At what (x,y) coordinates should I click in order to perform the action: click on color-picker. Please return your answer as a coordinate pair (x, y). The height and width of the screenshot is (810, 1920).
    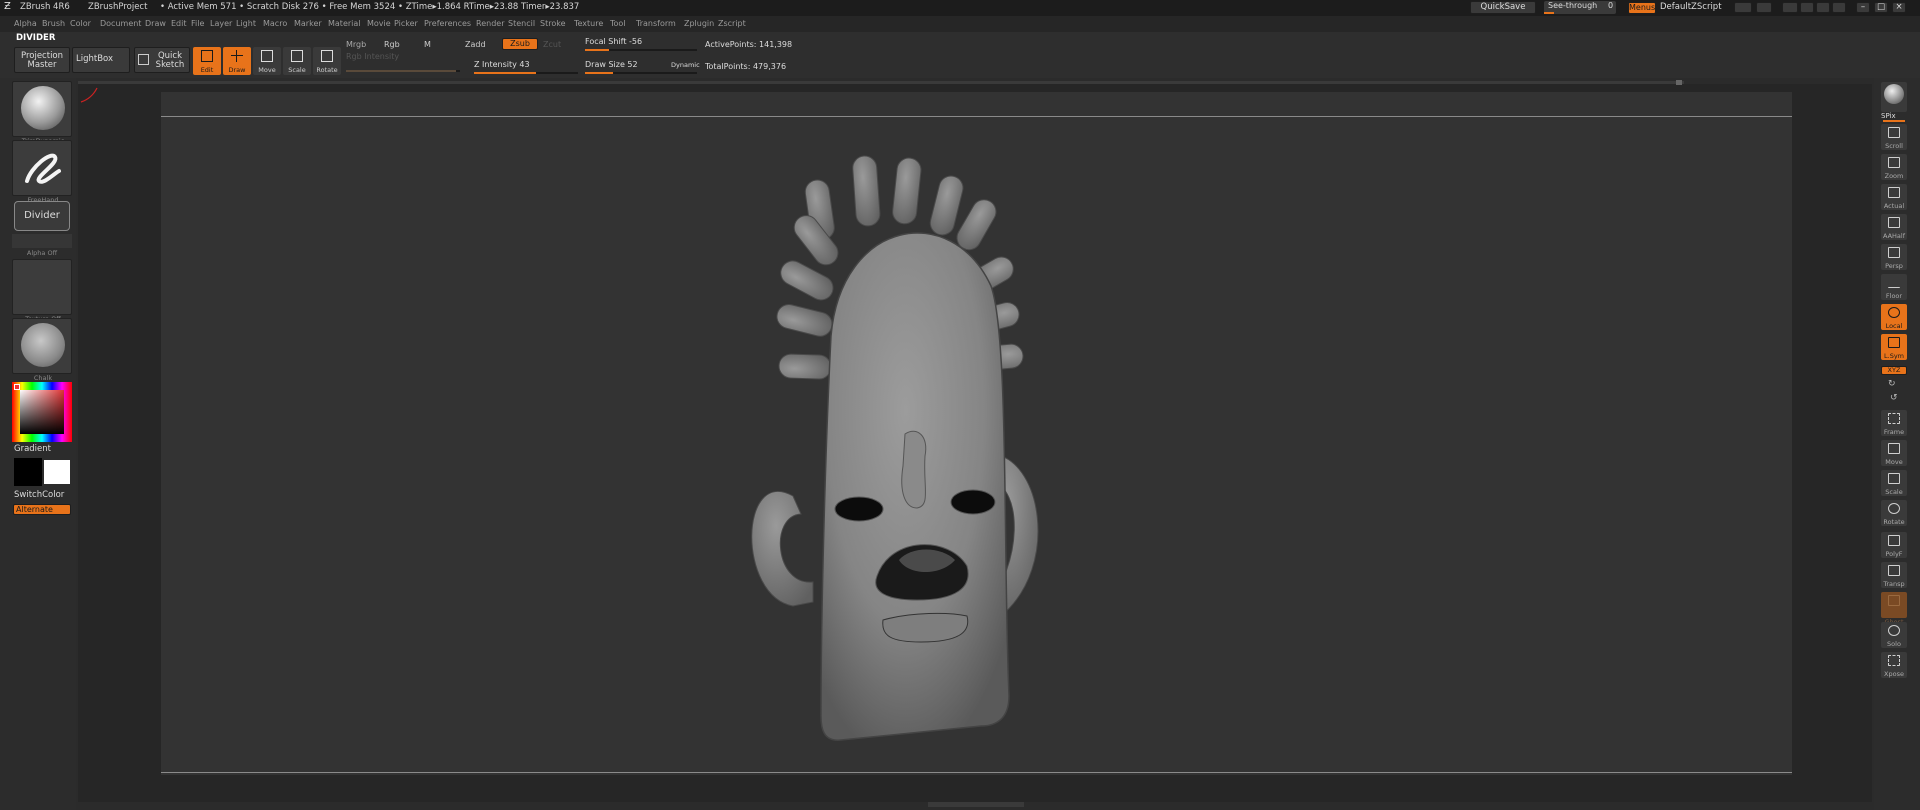
    Looking at the image, I should click on (42, 412).